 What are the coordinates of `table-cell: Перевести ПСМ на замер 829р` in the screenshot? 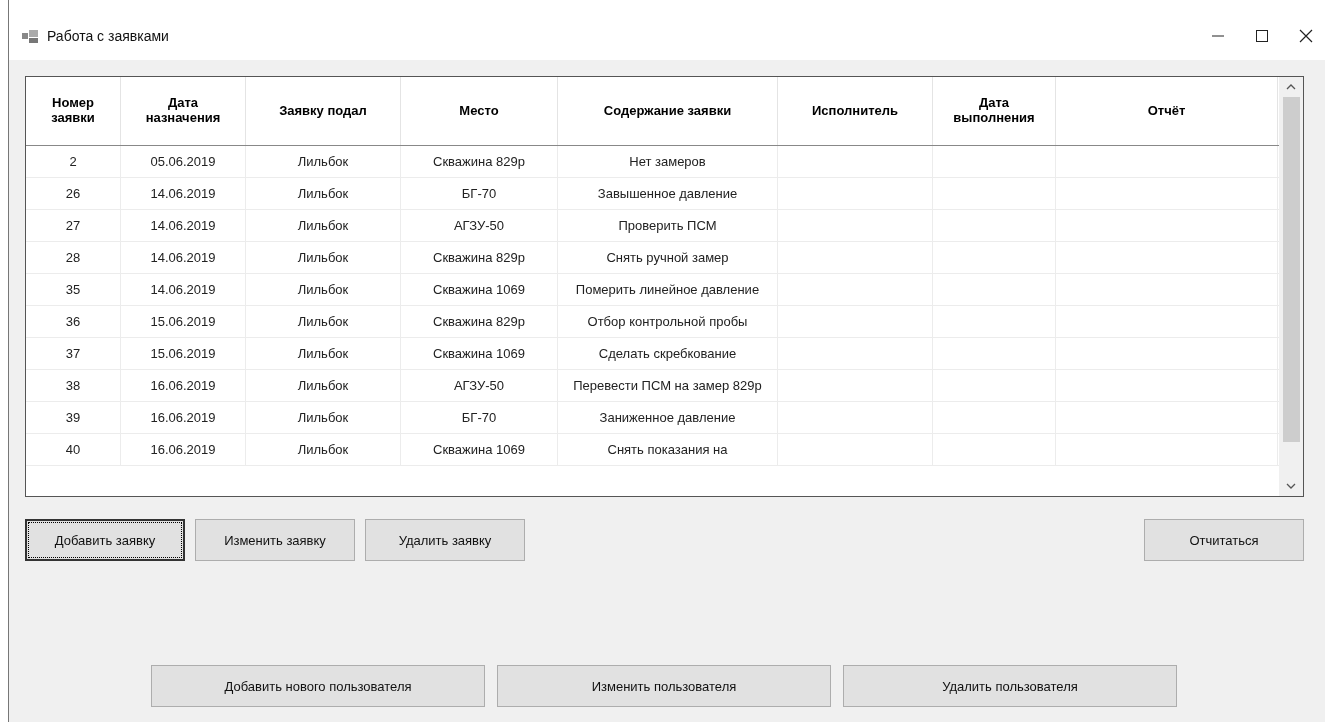 It's located at (667, 385).